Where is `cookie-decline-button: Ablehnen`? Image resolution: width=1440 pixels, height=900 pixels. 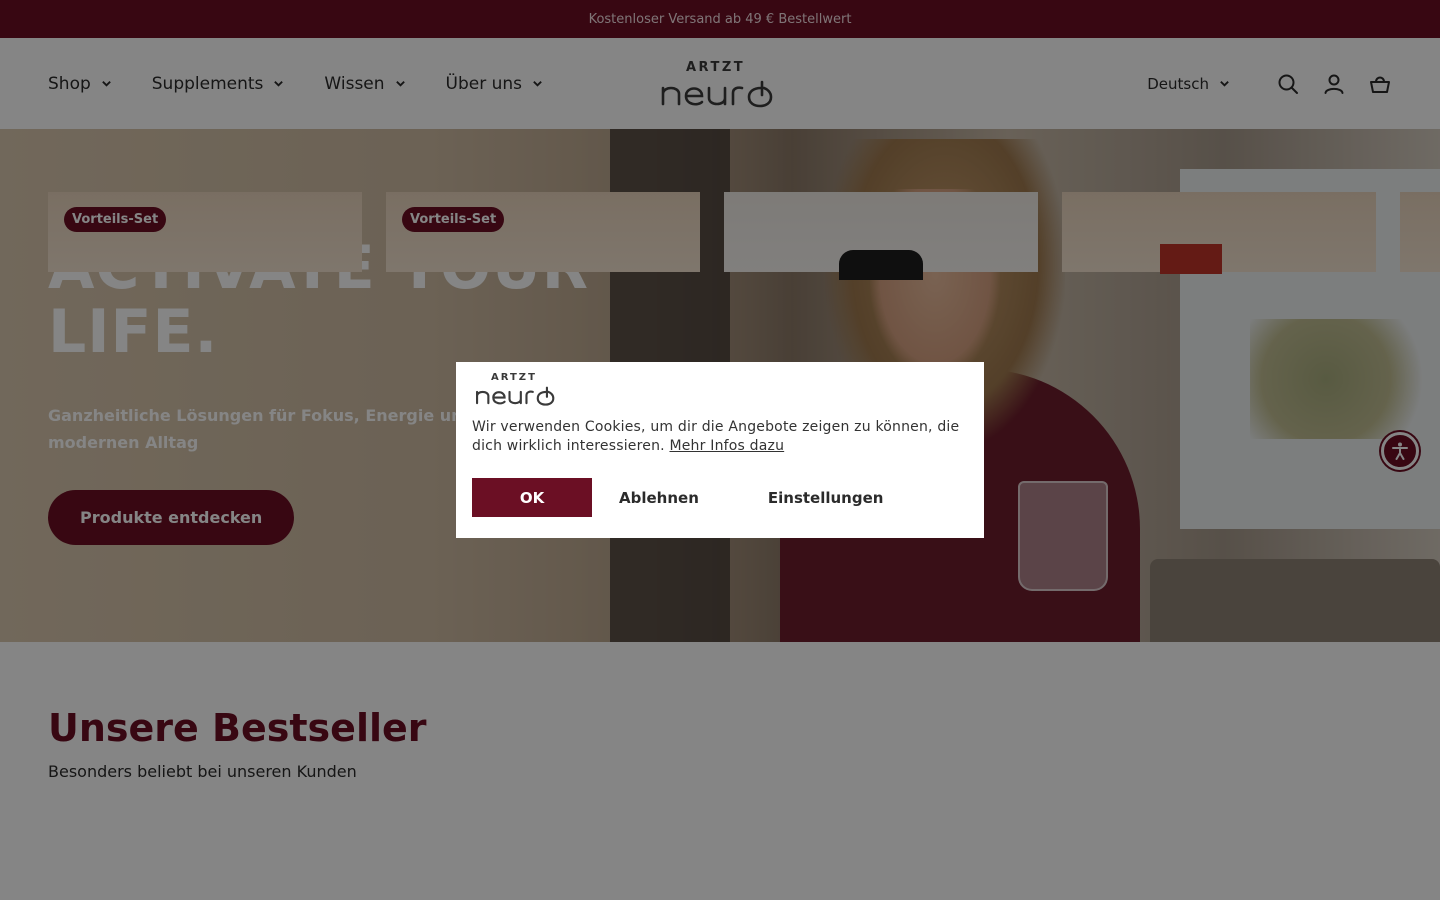 cookie-decline-button: Ablehnen is located at coordinates (659, 498).